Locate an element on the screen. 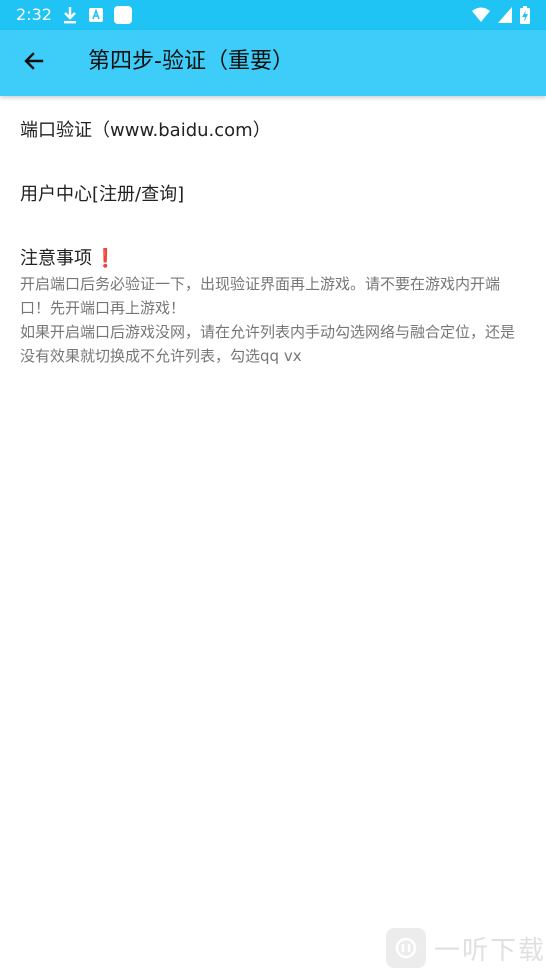  back-button is located at coordinates (34, 63).